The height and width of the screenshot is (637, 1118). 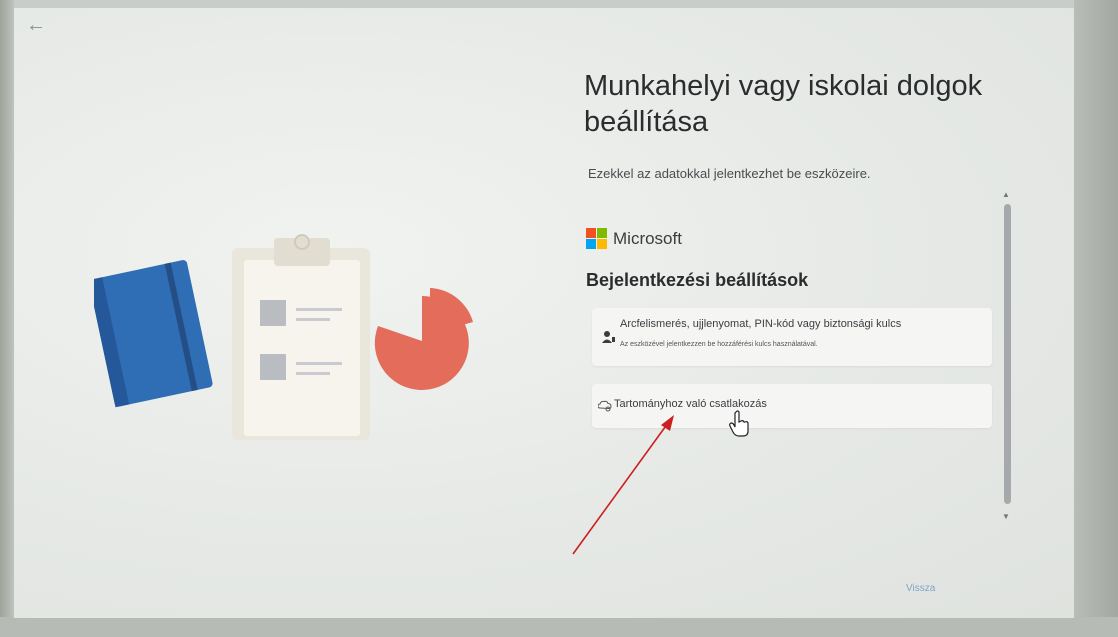 I want to click on back-button: Vissza, so click(x=920, y=588).